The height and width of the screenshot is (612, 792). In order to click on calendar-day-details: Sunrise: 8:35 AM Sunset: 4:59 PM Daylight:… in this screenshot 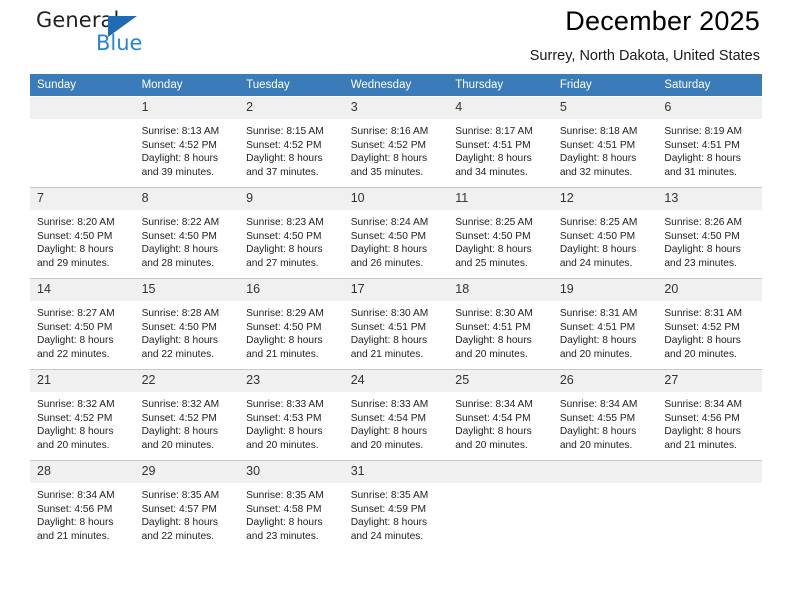, I will do `click(396, 513)`.